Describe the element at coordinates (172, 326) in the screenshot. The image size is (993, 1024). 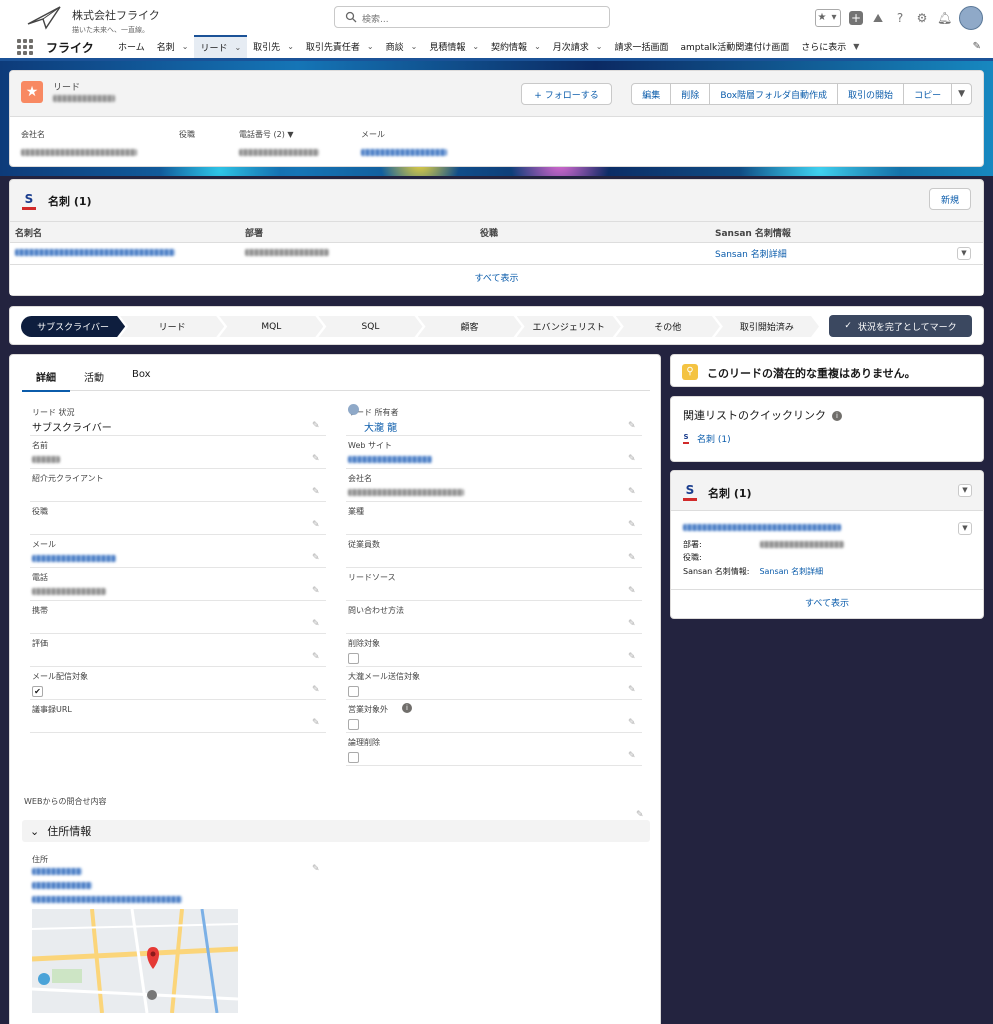
I see `path-step: リード` at that location.